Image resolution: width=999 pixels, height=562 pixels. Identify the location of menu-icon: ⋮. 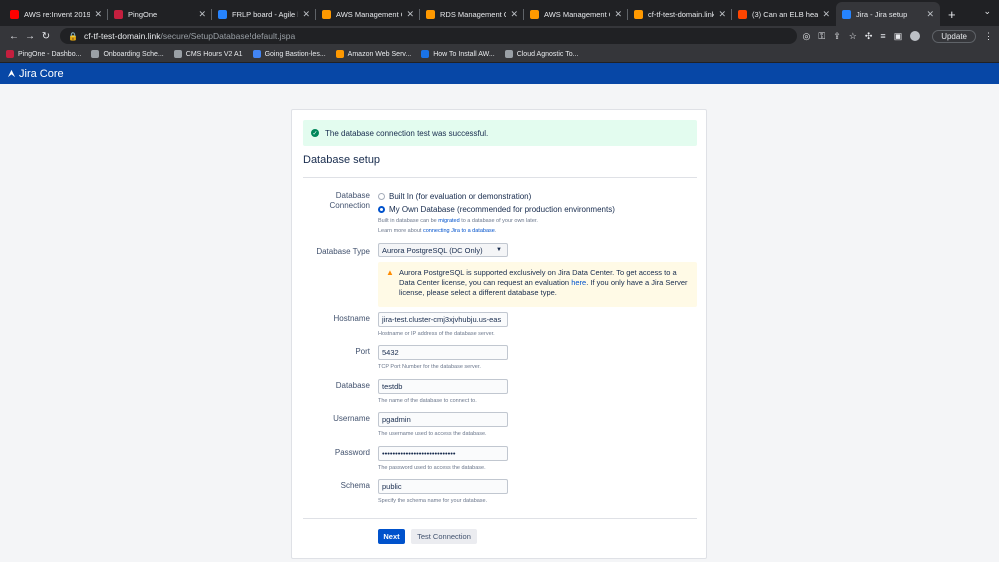
(988, 36).